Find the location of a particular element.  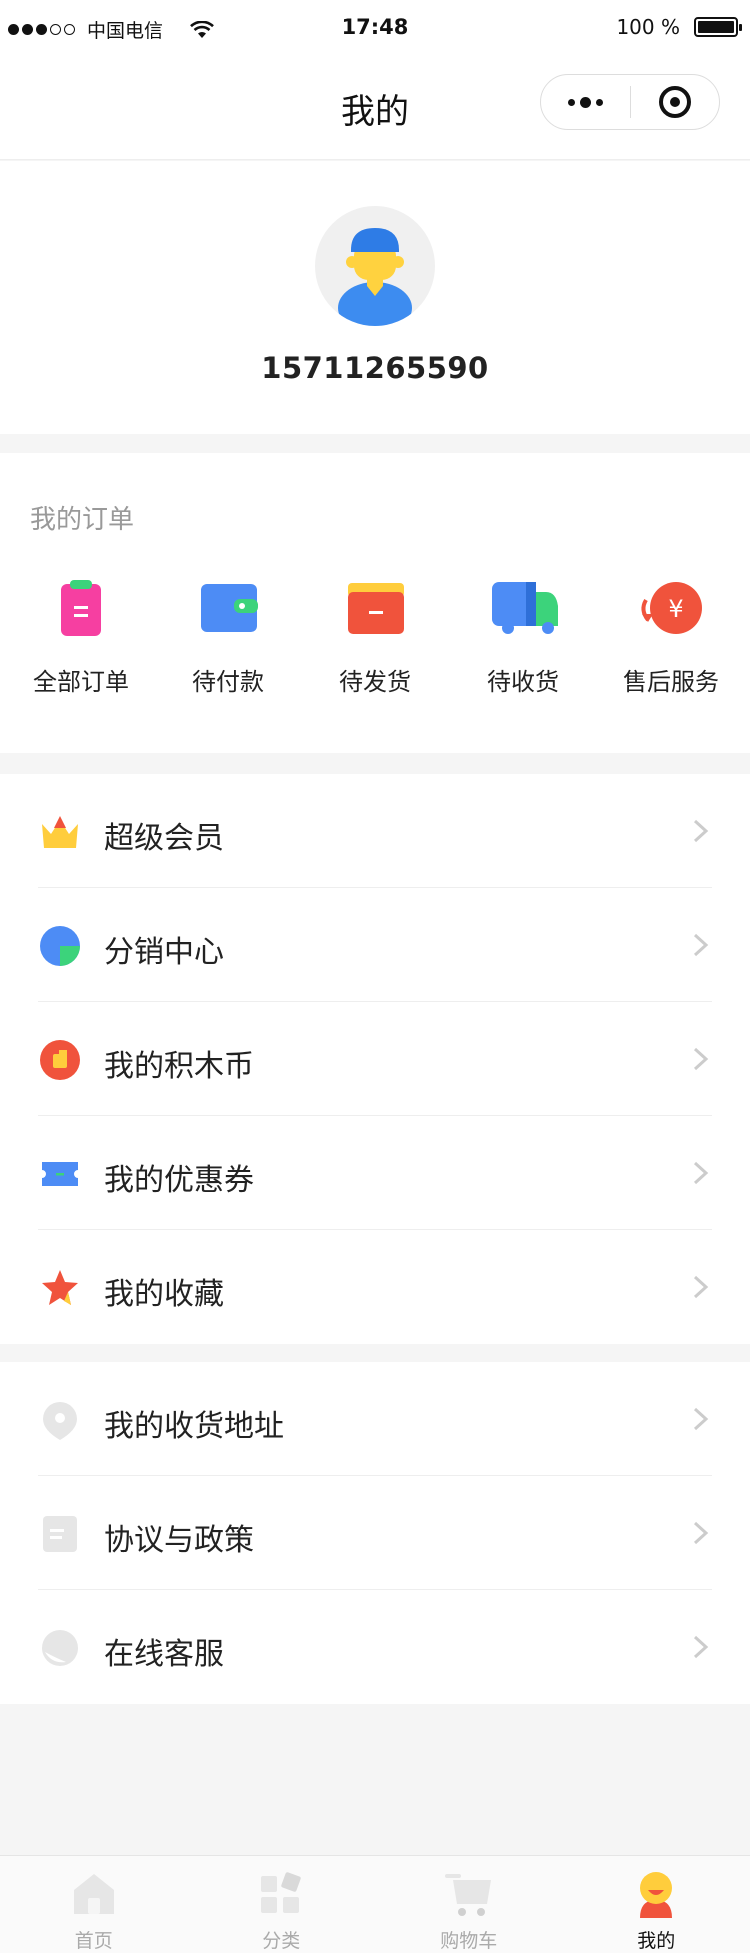

tab-home: 首页 is located at coordinates (94, 1904).